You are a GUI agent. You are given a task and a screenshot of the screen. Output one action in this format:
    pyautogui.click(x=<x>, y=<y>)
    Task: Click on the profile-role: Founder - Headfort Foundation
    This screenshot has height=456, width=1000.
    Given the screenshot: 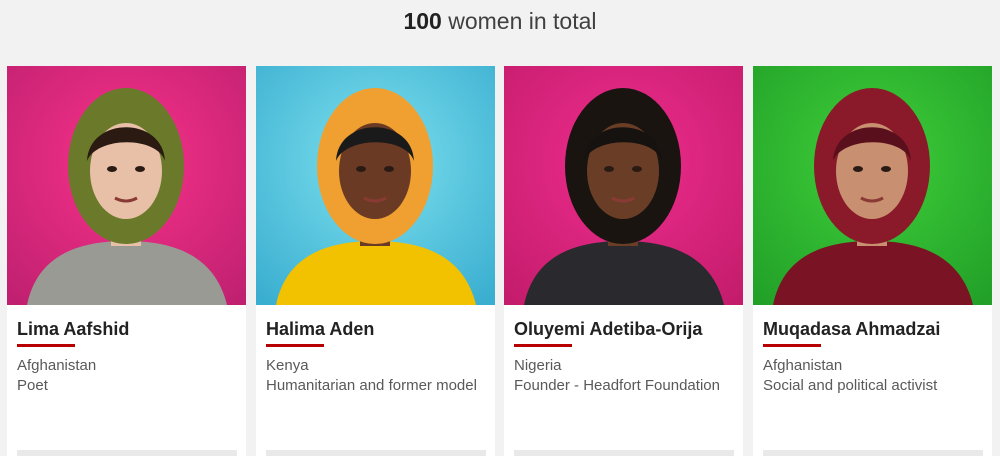 What is the action you would take?
    pyautogui.click(x=617, y=385)
    